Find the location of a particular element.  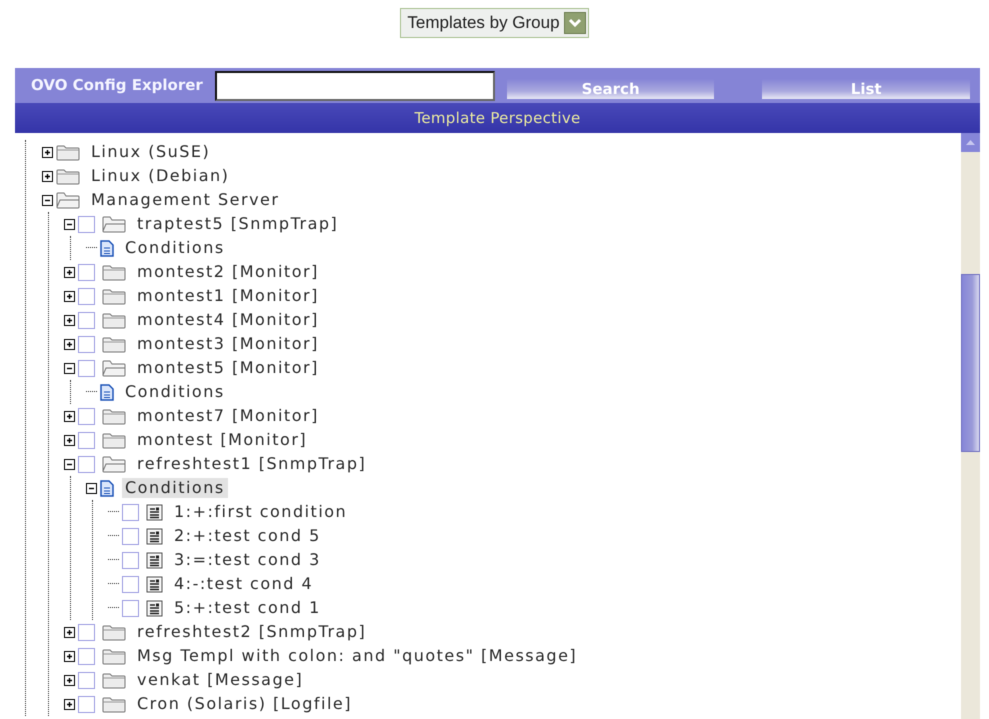

tree-item: montest3 [Monitor] is located at coordinates (228, 344).